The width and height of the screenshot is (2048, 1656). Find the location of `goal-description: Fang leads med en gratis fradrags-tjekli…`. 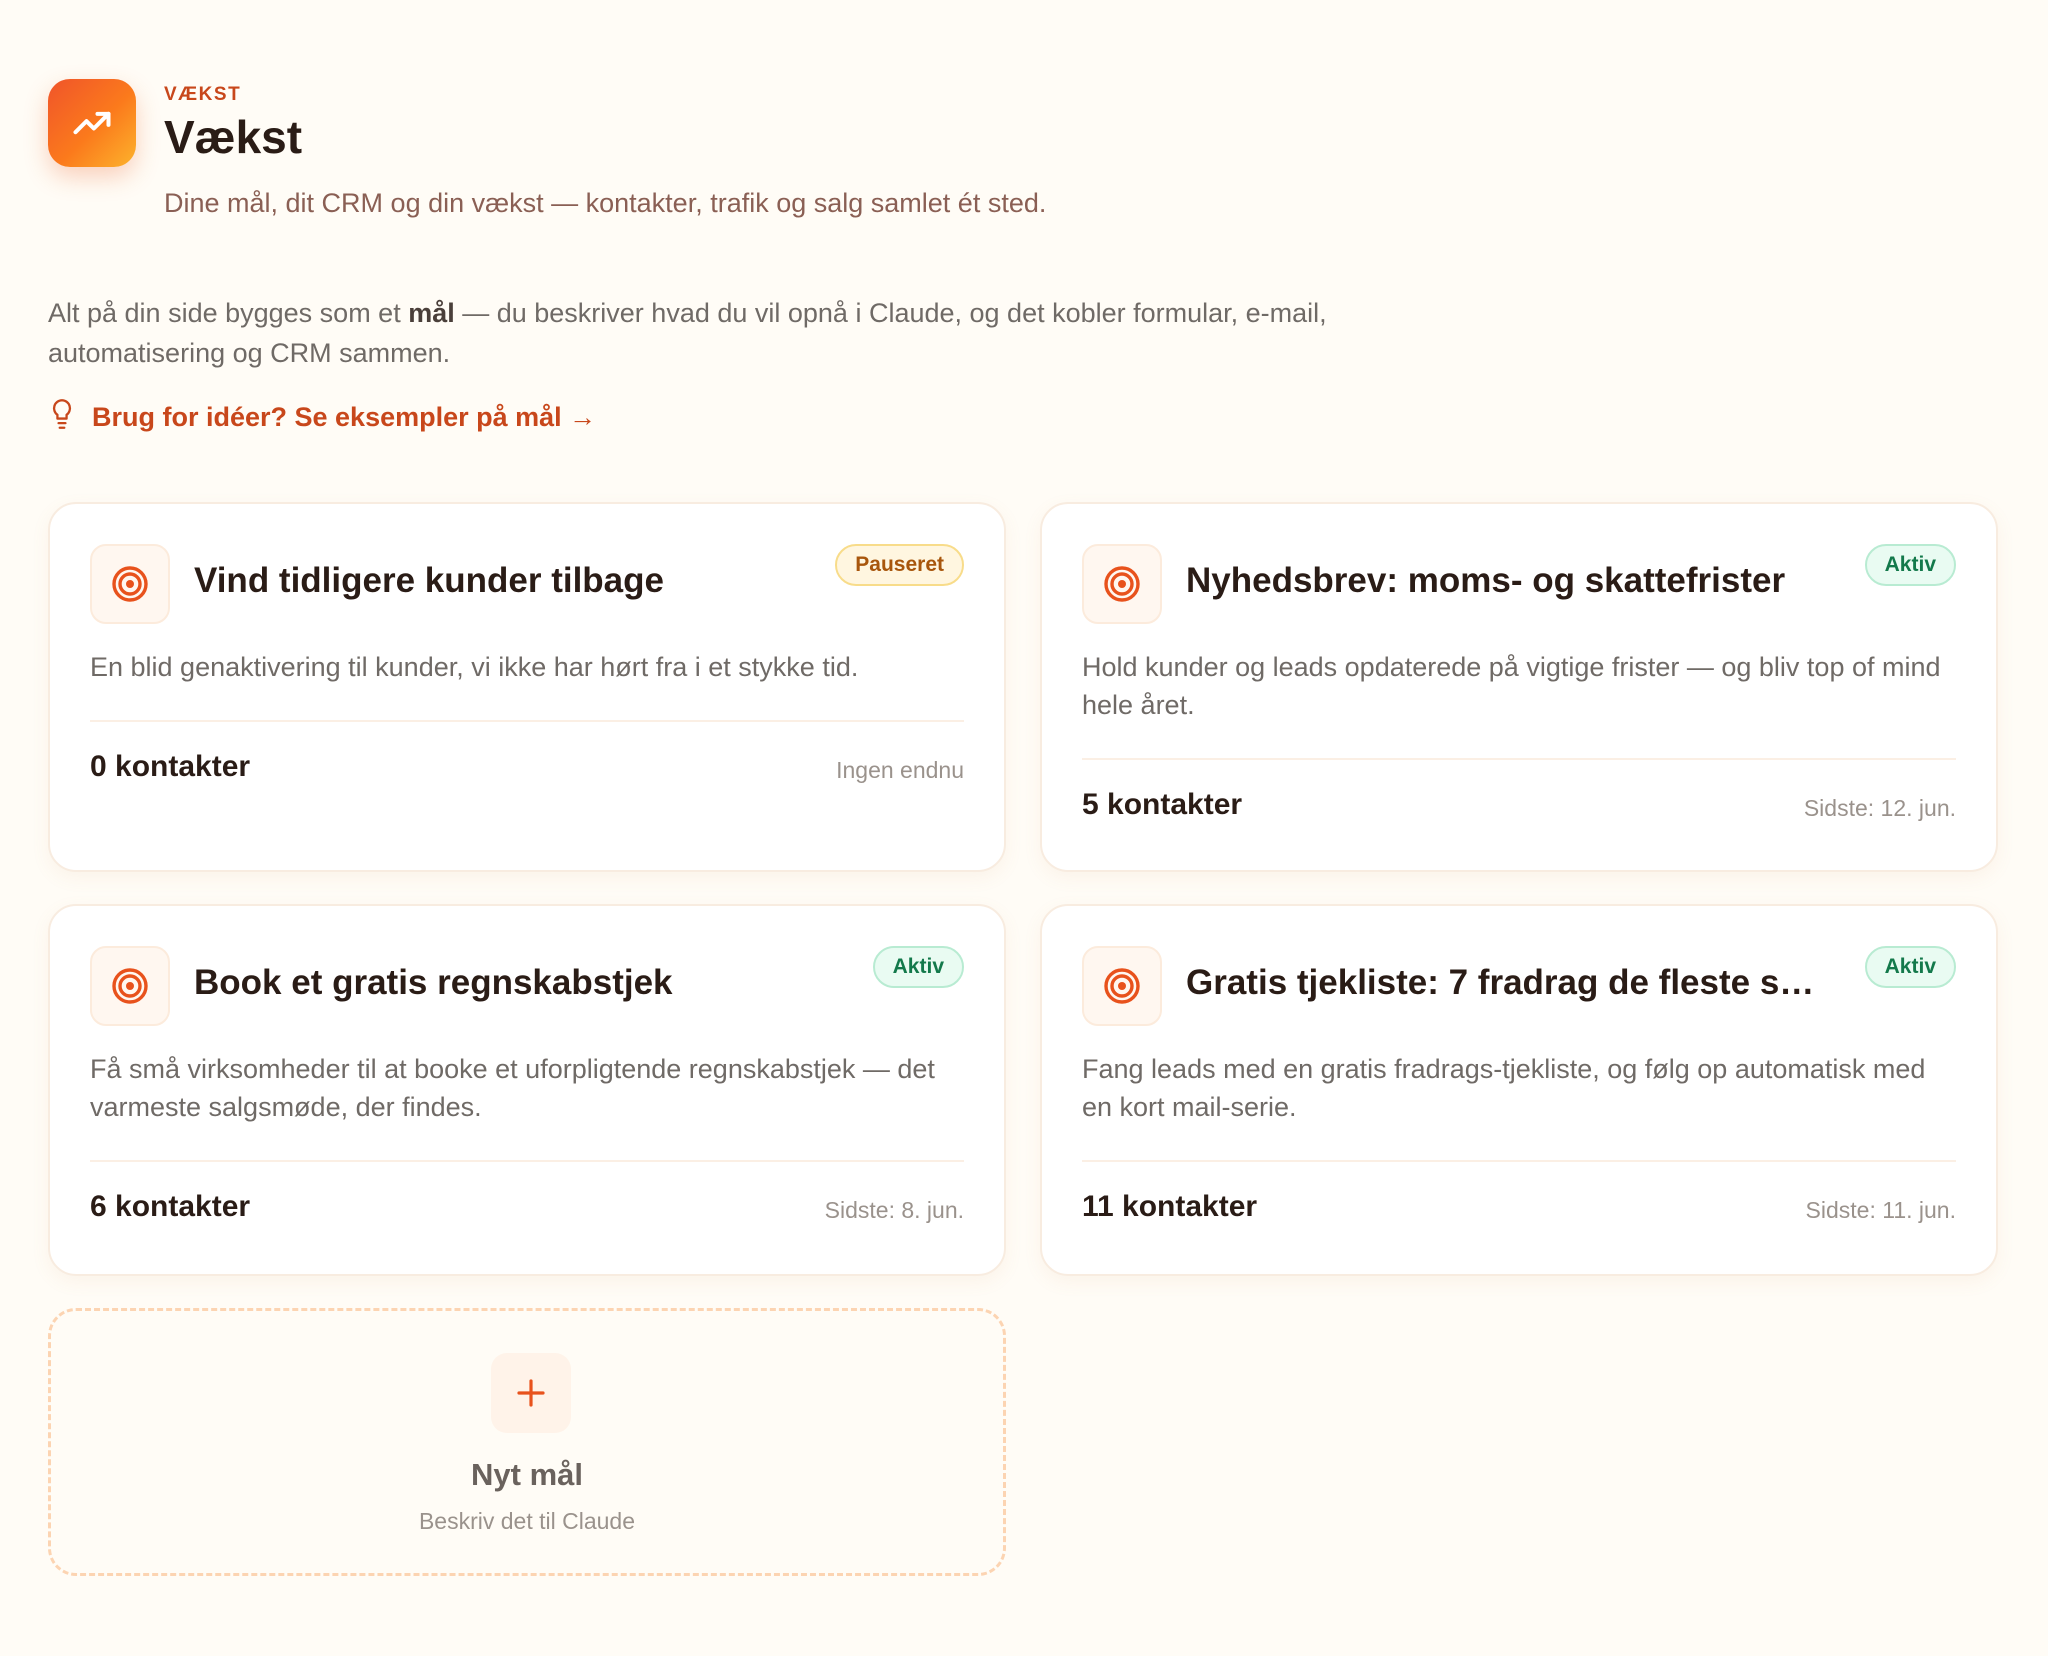

goal-description: Fang leads med en gratis fradrags-tjekli… is located at coordinates (1504, 1088).